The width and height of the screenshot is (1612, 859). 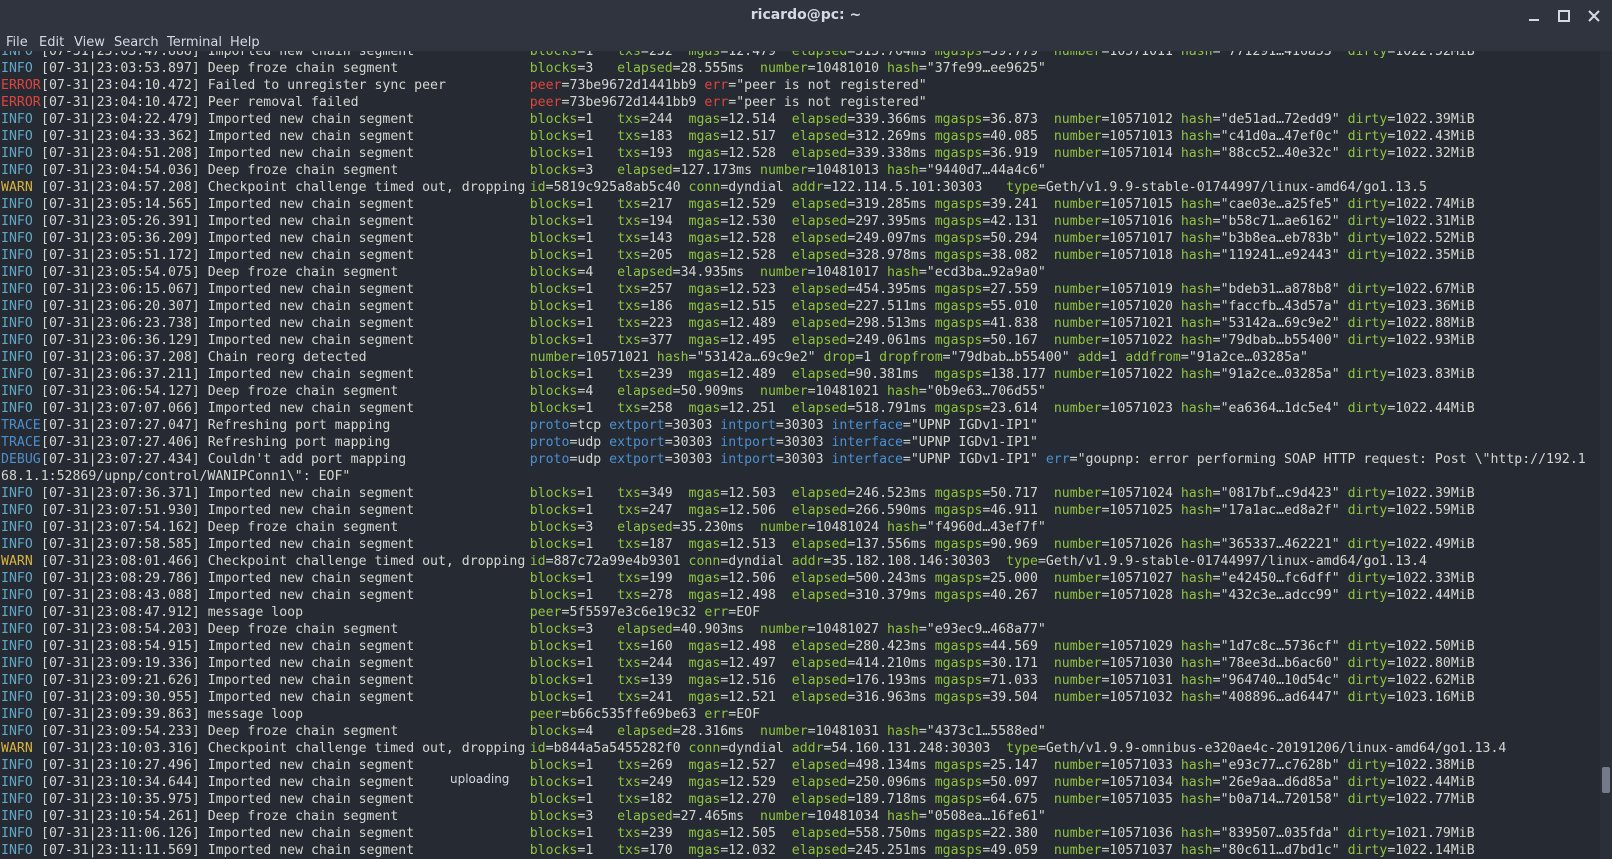 What do you see at coordinates (366, 561) in the screenshot?
I see `log-message: Checkpoint challenge timed out, dropping` at bounding box center [366, 561].